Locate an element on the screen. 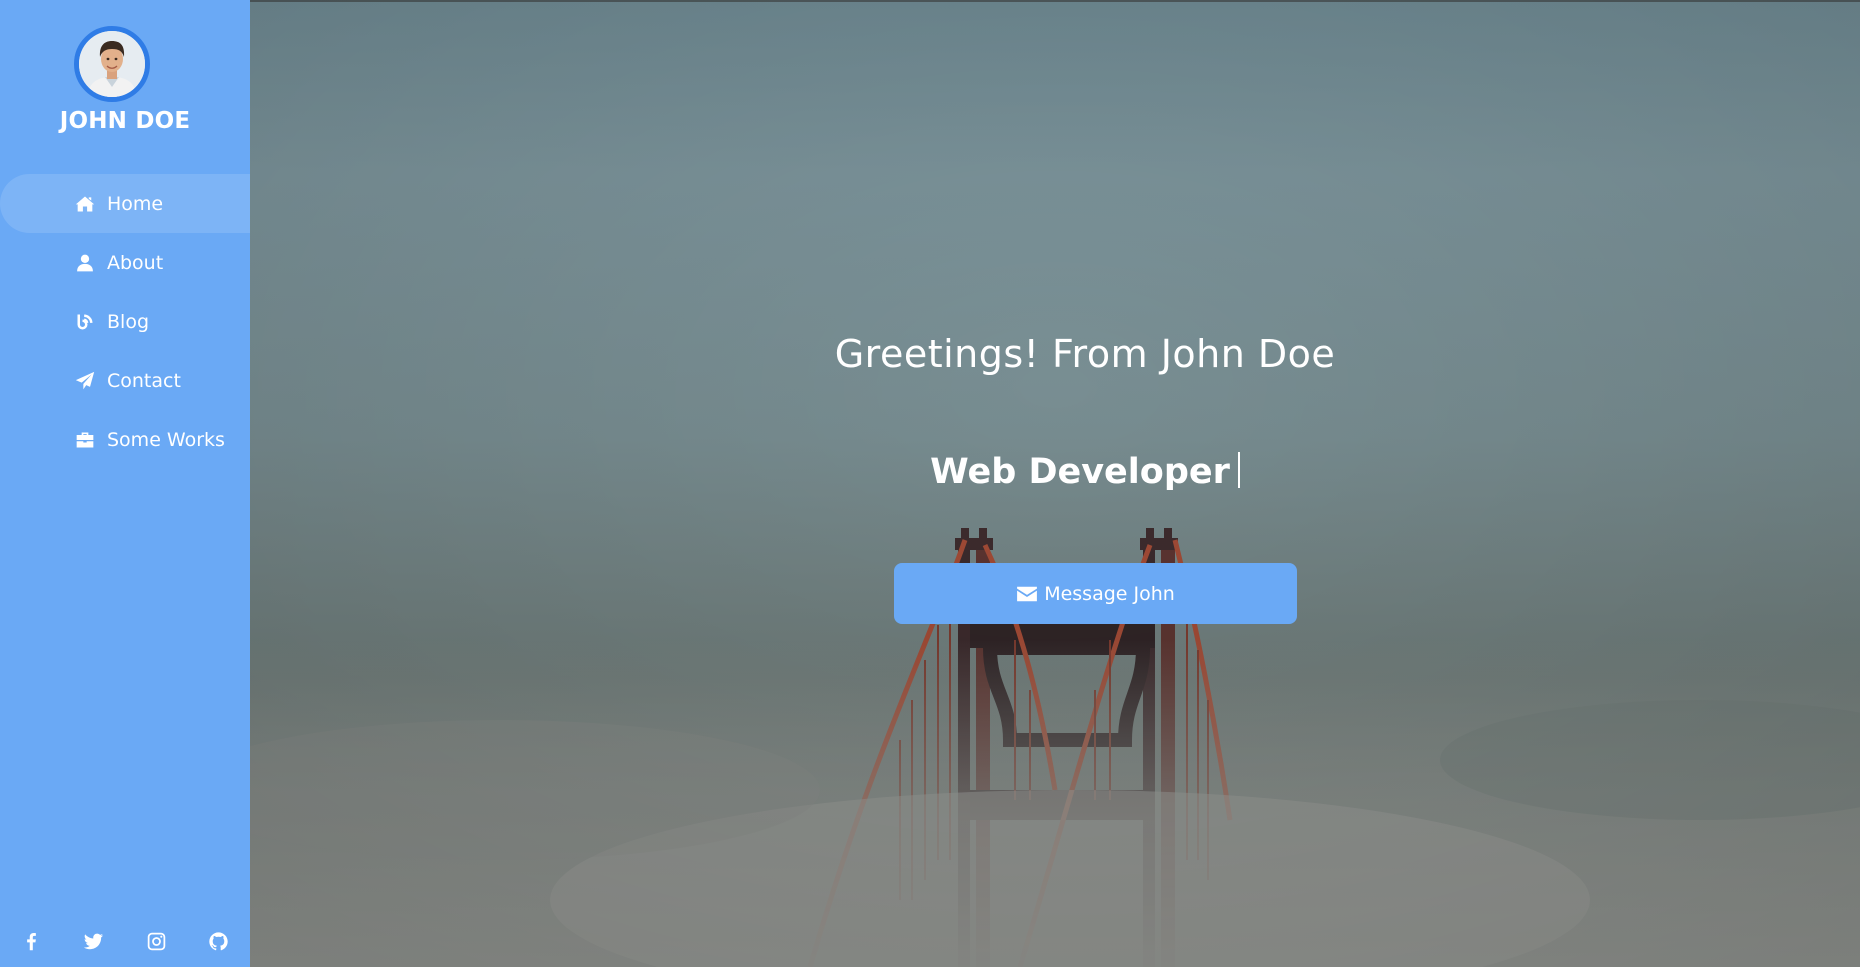  github-link is located at coordinates (218, 941).